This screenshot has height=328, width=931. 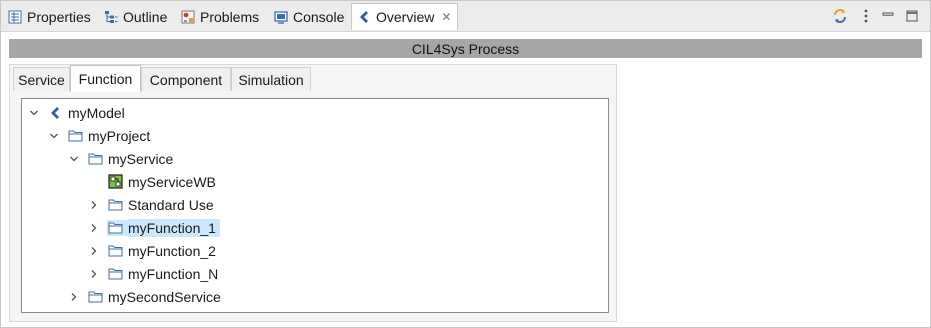 I want to click on tree-item-myservicewb: myServiceWB, so click(x=151, y=181).